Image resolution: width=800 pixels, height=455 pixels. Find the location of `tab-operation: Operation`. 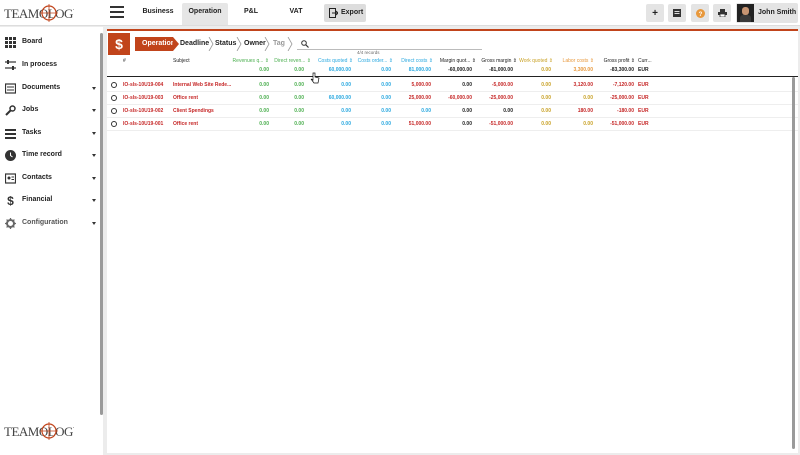

tab-operation: Operation is located at coordinates (205, 14).